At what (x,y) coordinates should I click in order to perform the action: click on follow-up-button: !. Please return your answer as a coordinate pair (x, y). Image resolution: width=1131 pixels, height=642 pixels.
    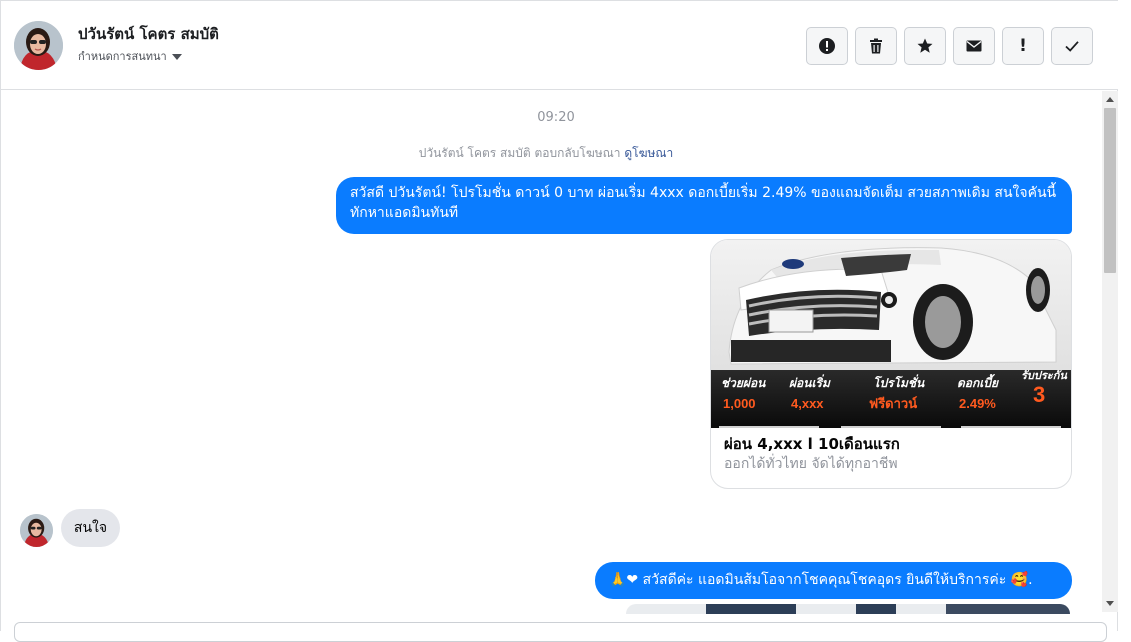
    Looking at the image, I should click on (1023, 46).